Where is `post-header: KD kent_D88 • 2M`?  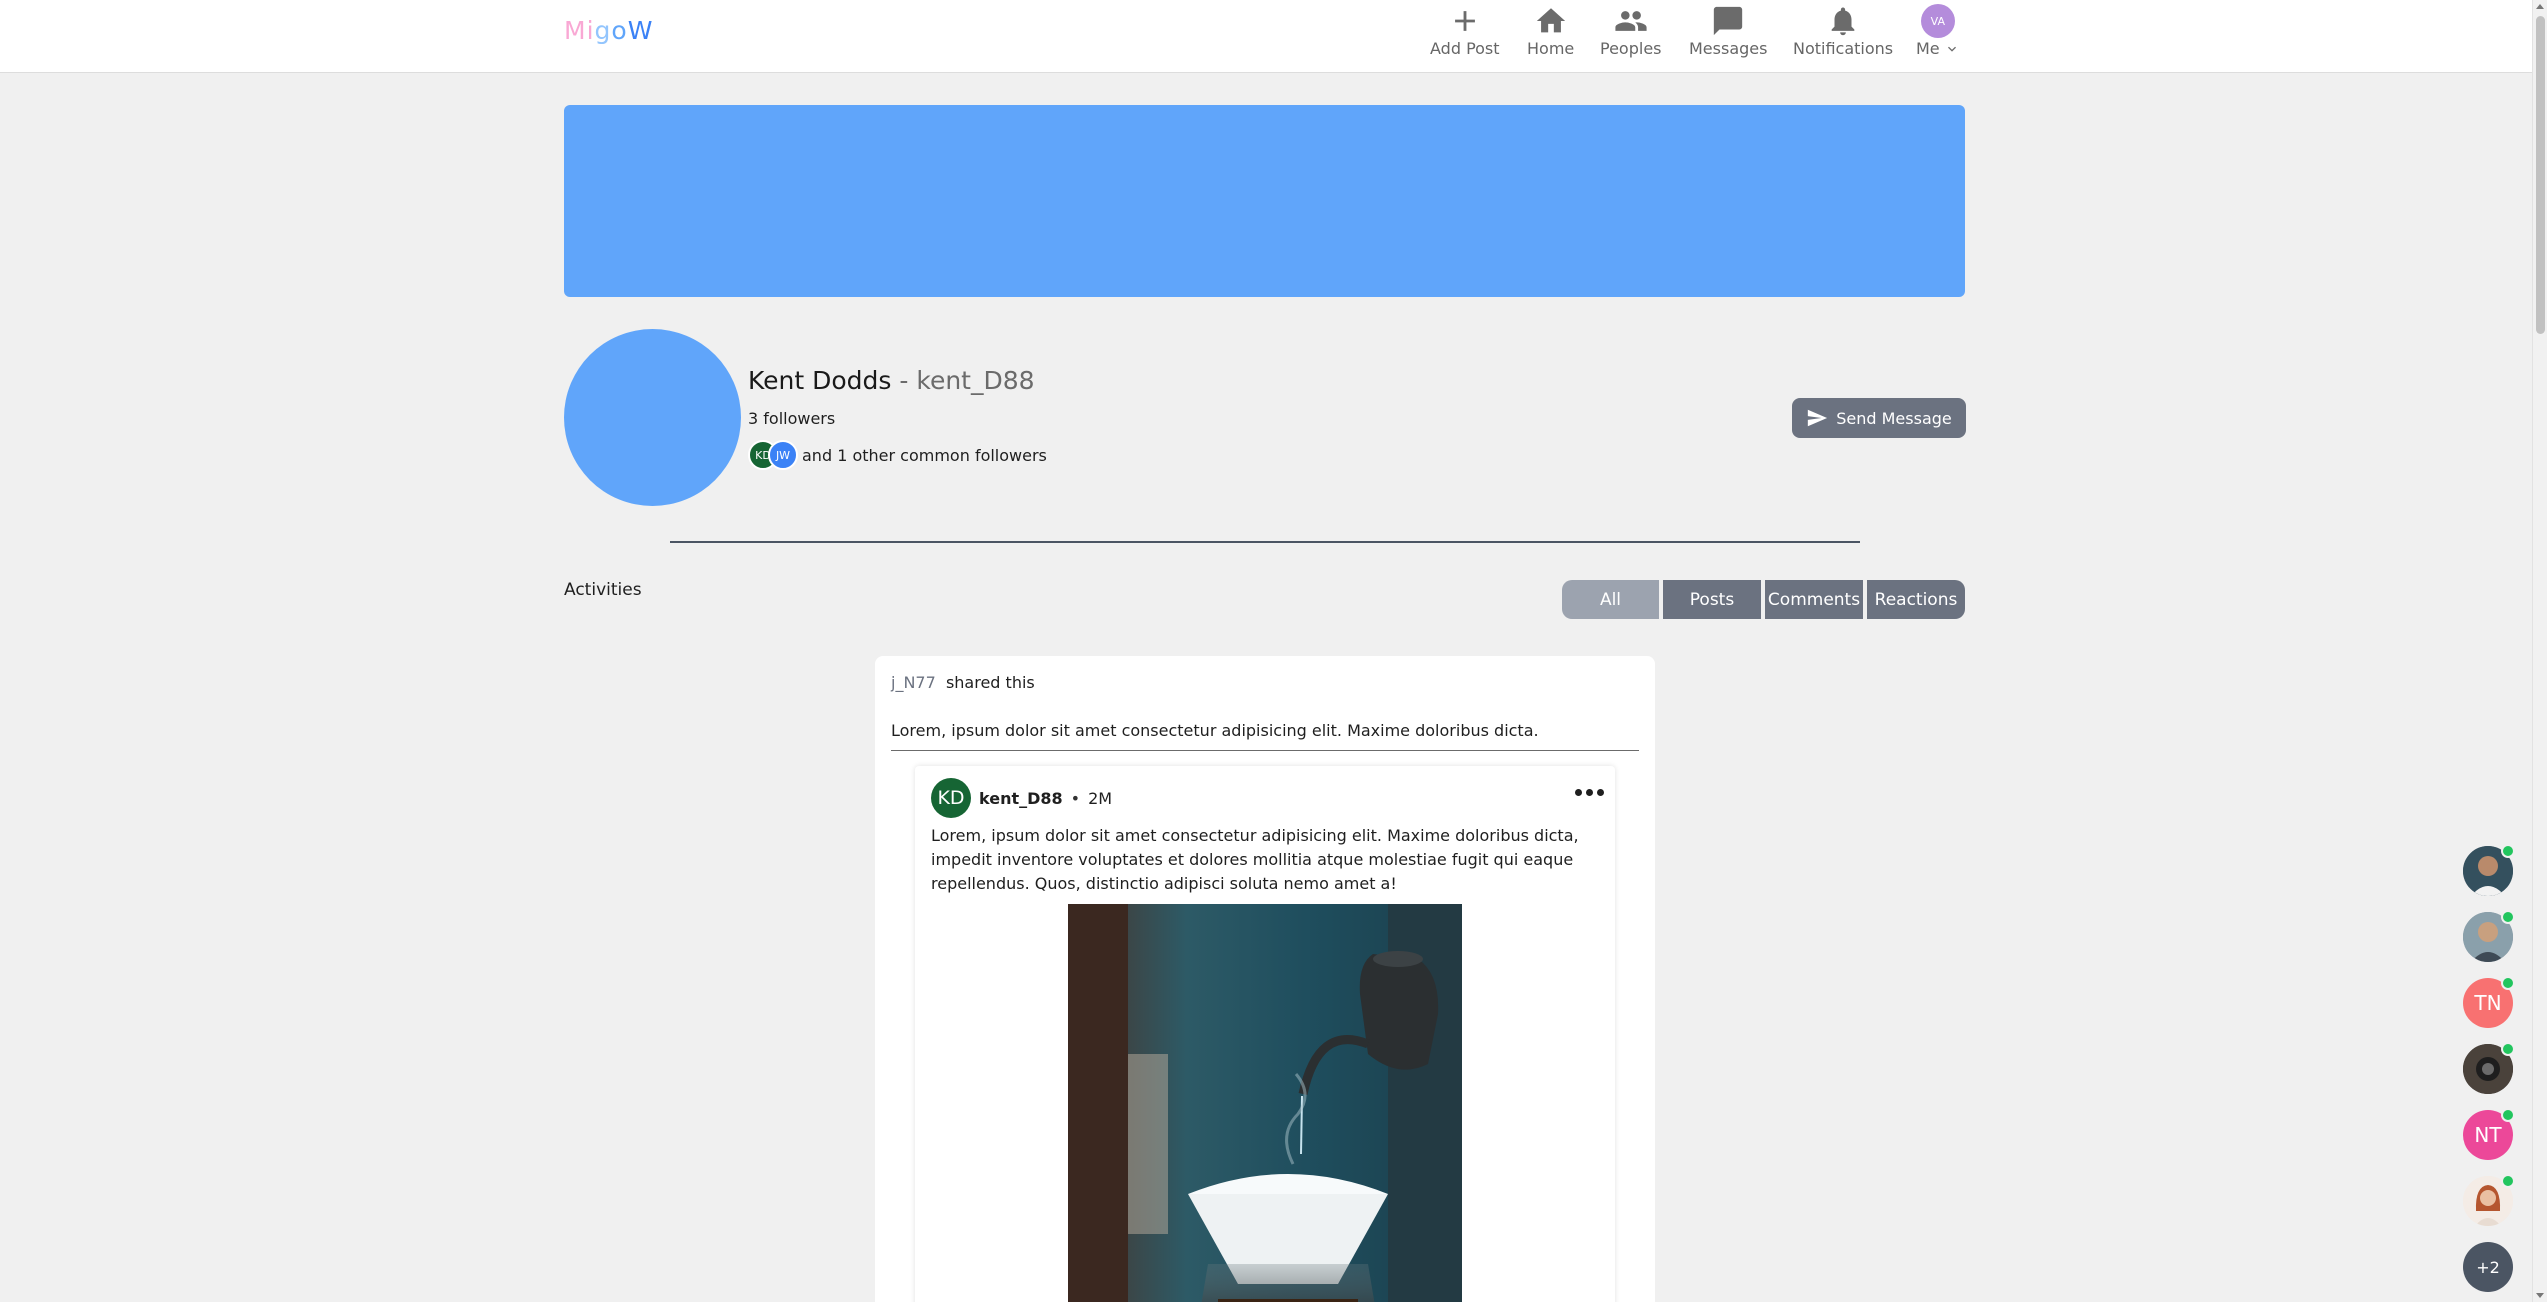
post-header: KD kent_D88 • 2M is located at coordinates (1021, 798).